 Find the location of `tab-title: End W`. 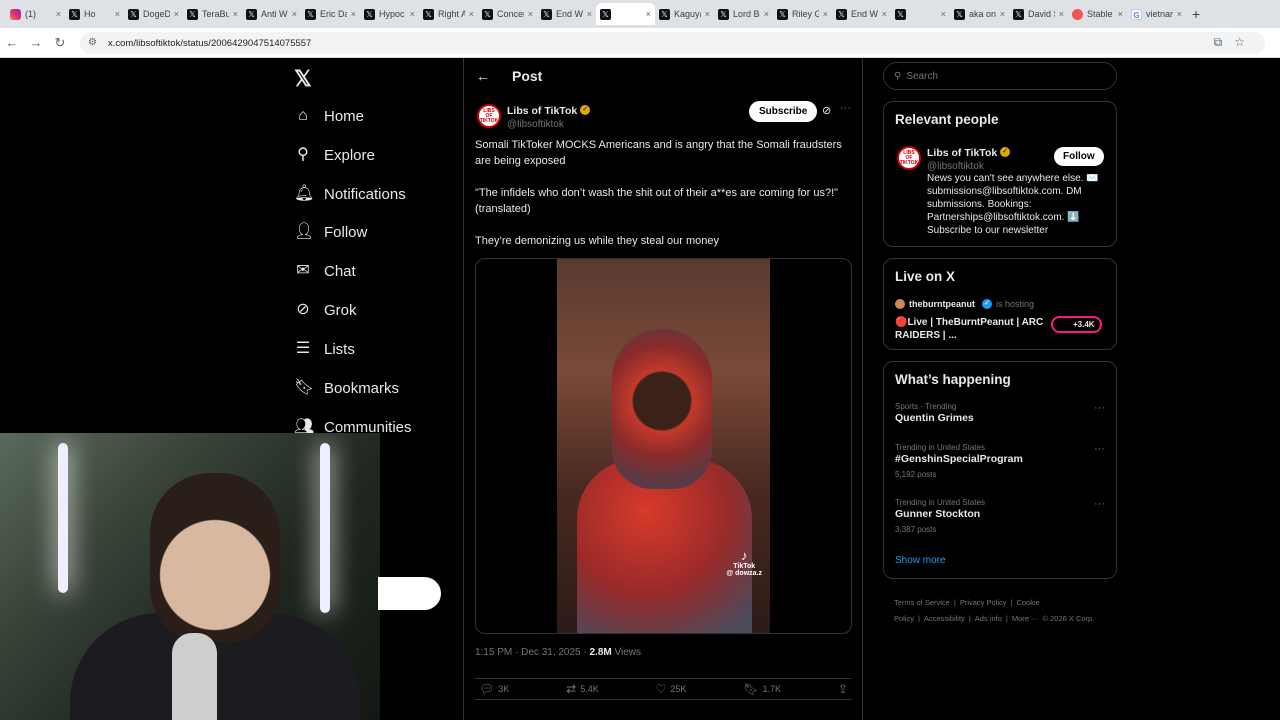

tab-title: End W is located at coordinates (569, 14).